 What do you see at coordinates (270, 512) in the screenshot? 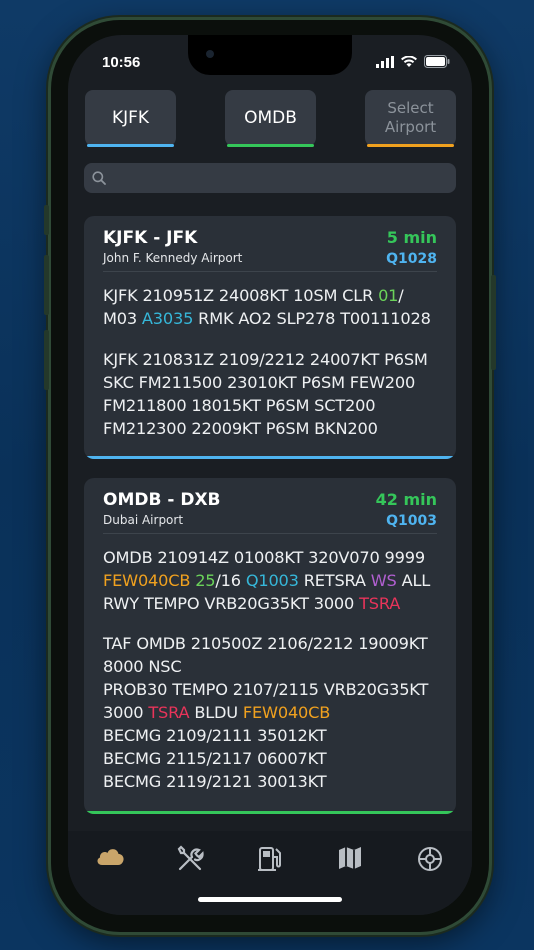
I see `card-header: OMDB - DXB Dubai Airport 42 min Q1003` at bounding box center [270, 512].